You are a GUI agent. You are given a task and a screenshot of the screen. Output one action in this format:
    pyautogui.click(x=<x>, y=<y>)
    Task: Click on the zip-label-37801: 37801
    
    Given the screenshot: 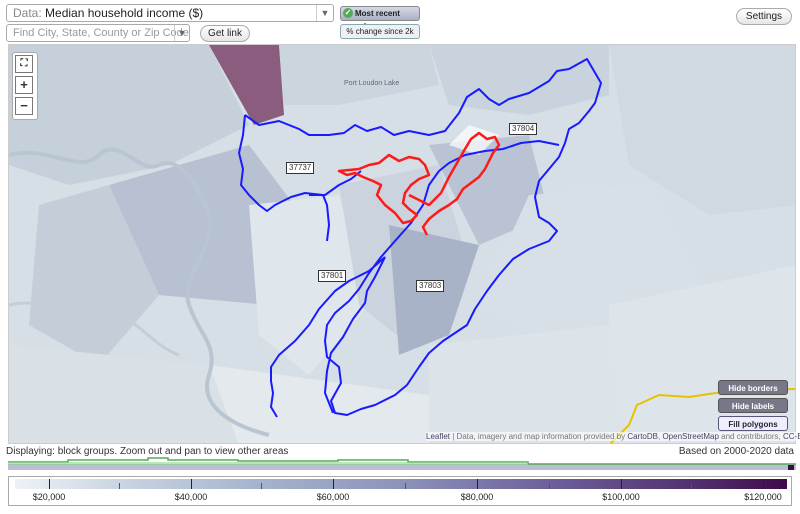 What is the action you would take?
    pyautogui.click(x=332, y=276)
    